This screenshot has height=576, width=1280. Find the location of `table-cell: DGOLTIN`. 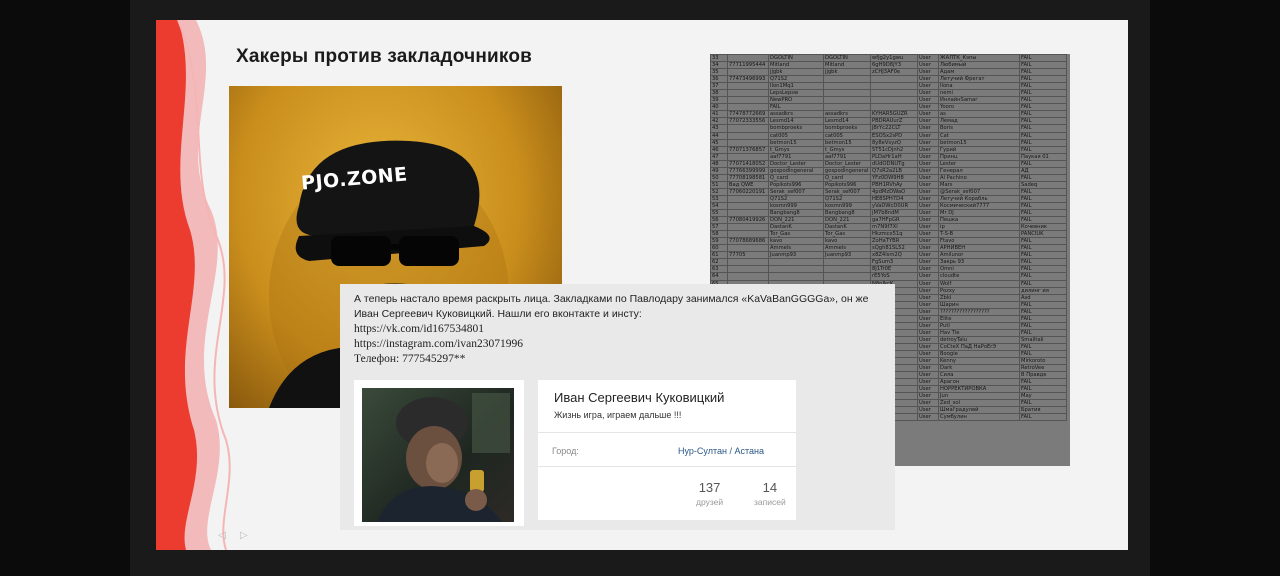

table-cell: DGOLTIN is located at coordinates (796, 58).